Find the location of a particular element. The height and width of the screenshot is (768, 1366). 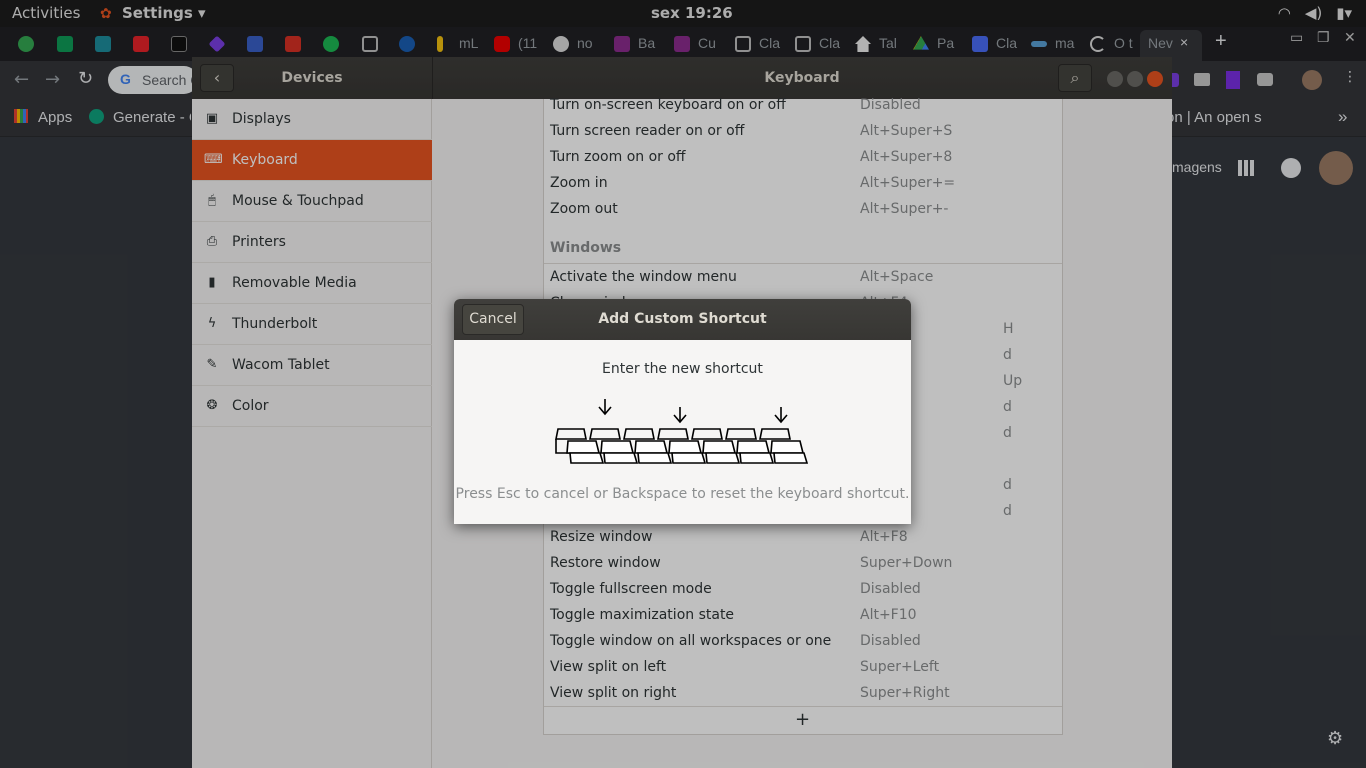

dialog-headerbar: Cancel Add Custom Shortcut is located at coordinates (682, 319).